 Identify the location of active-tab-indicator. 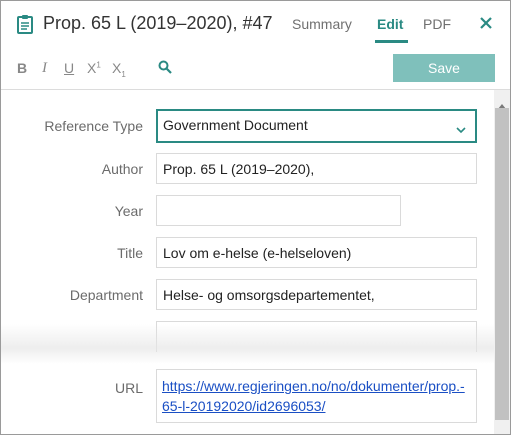
(391, 41).